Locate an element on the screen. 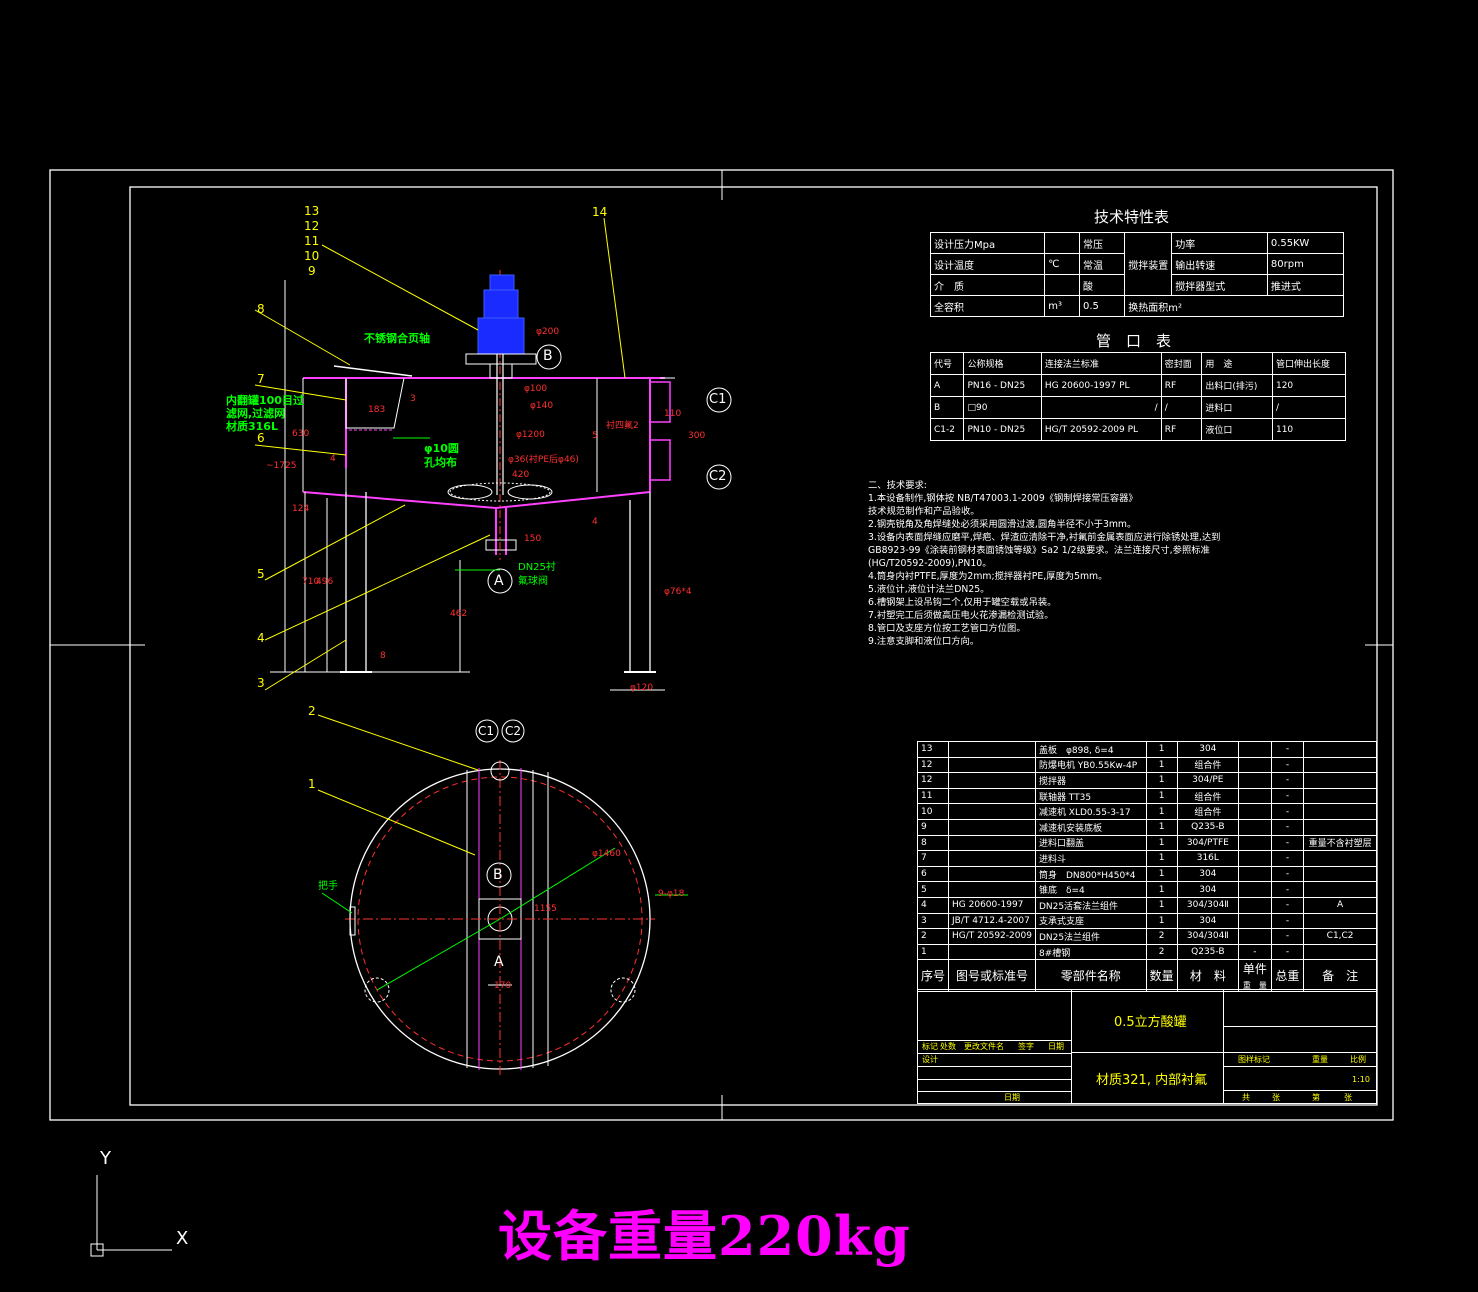  tb-label: 张 is located at coordinates (1348, 1097).